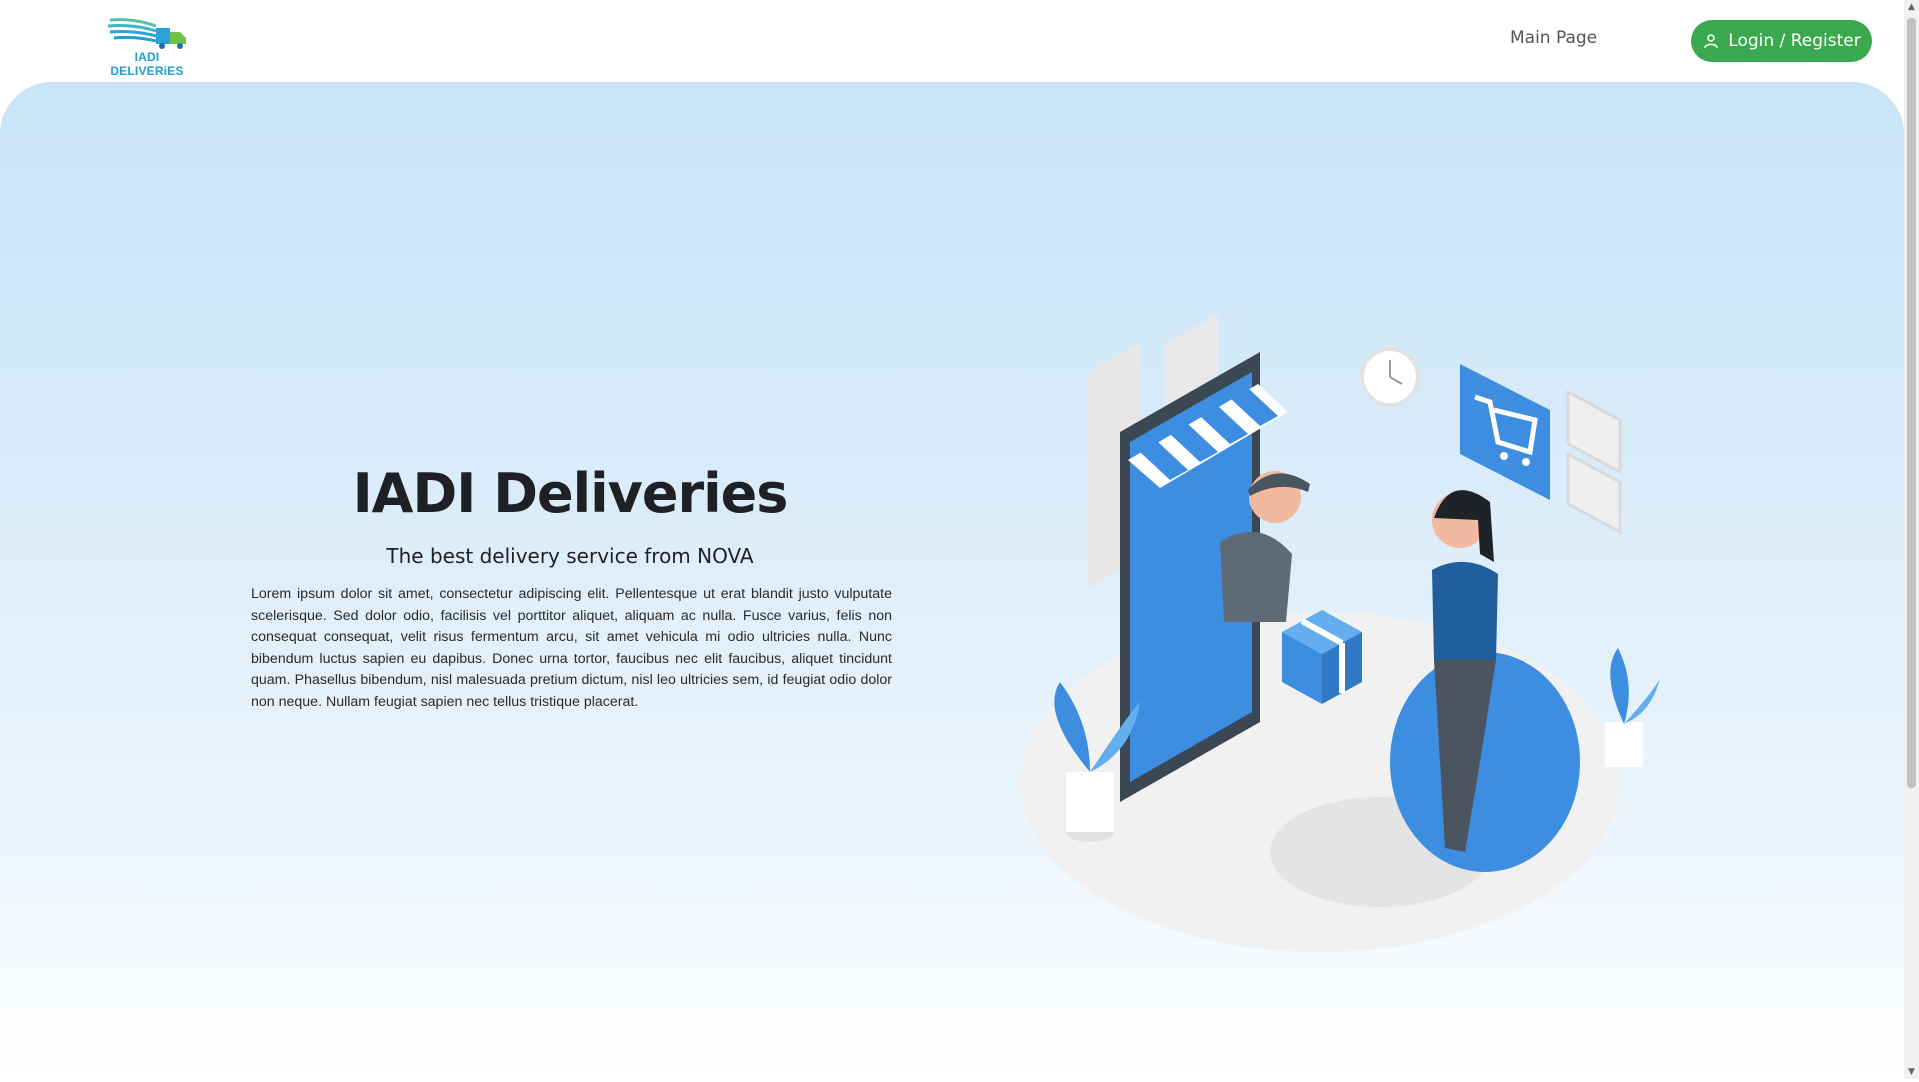  What do you see at coordinates (1505, 432) in the screenshot?
I see `shopping-cart-icon` at bounding box center [1505, 432].